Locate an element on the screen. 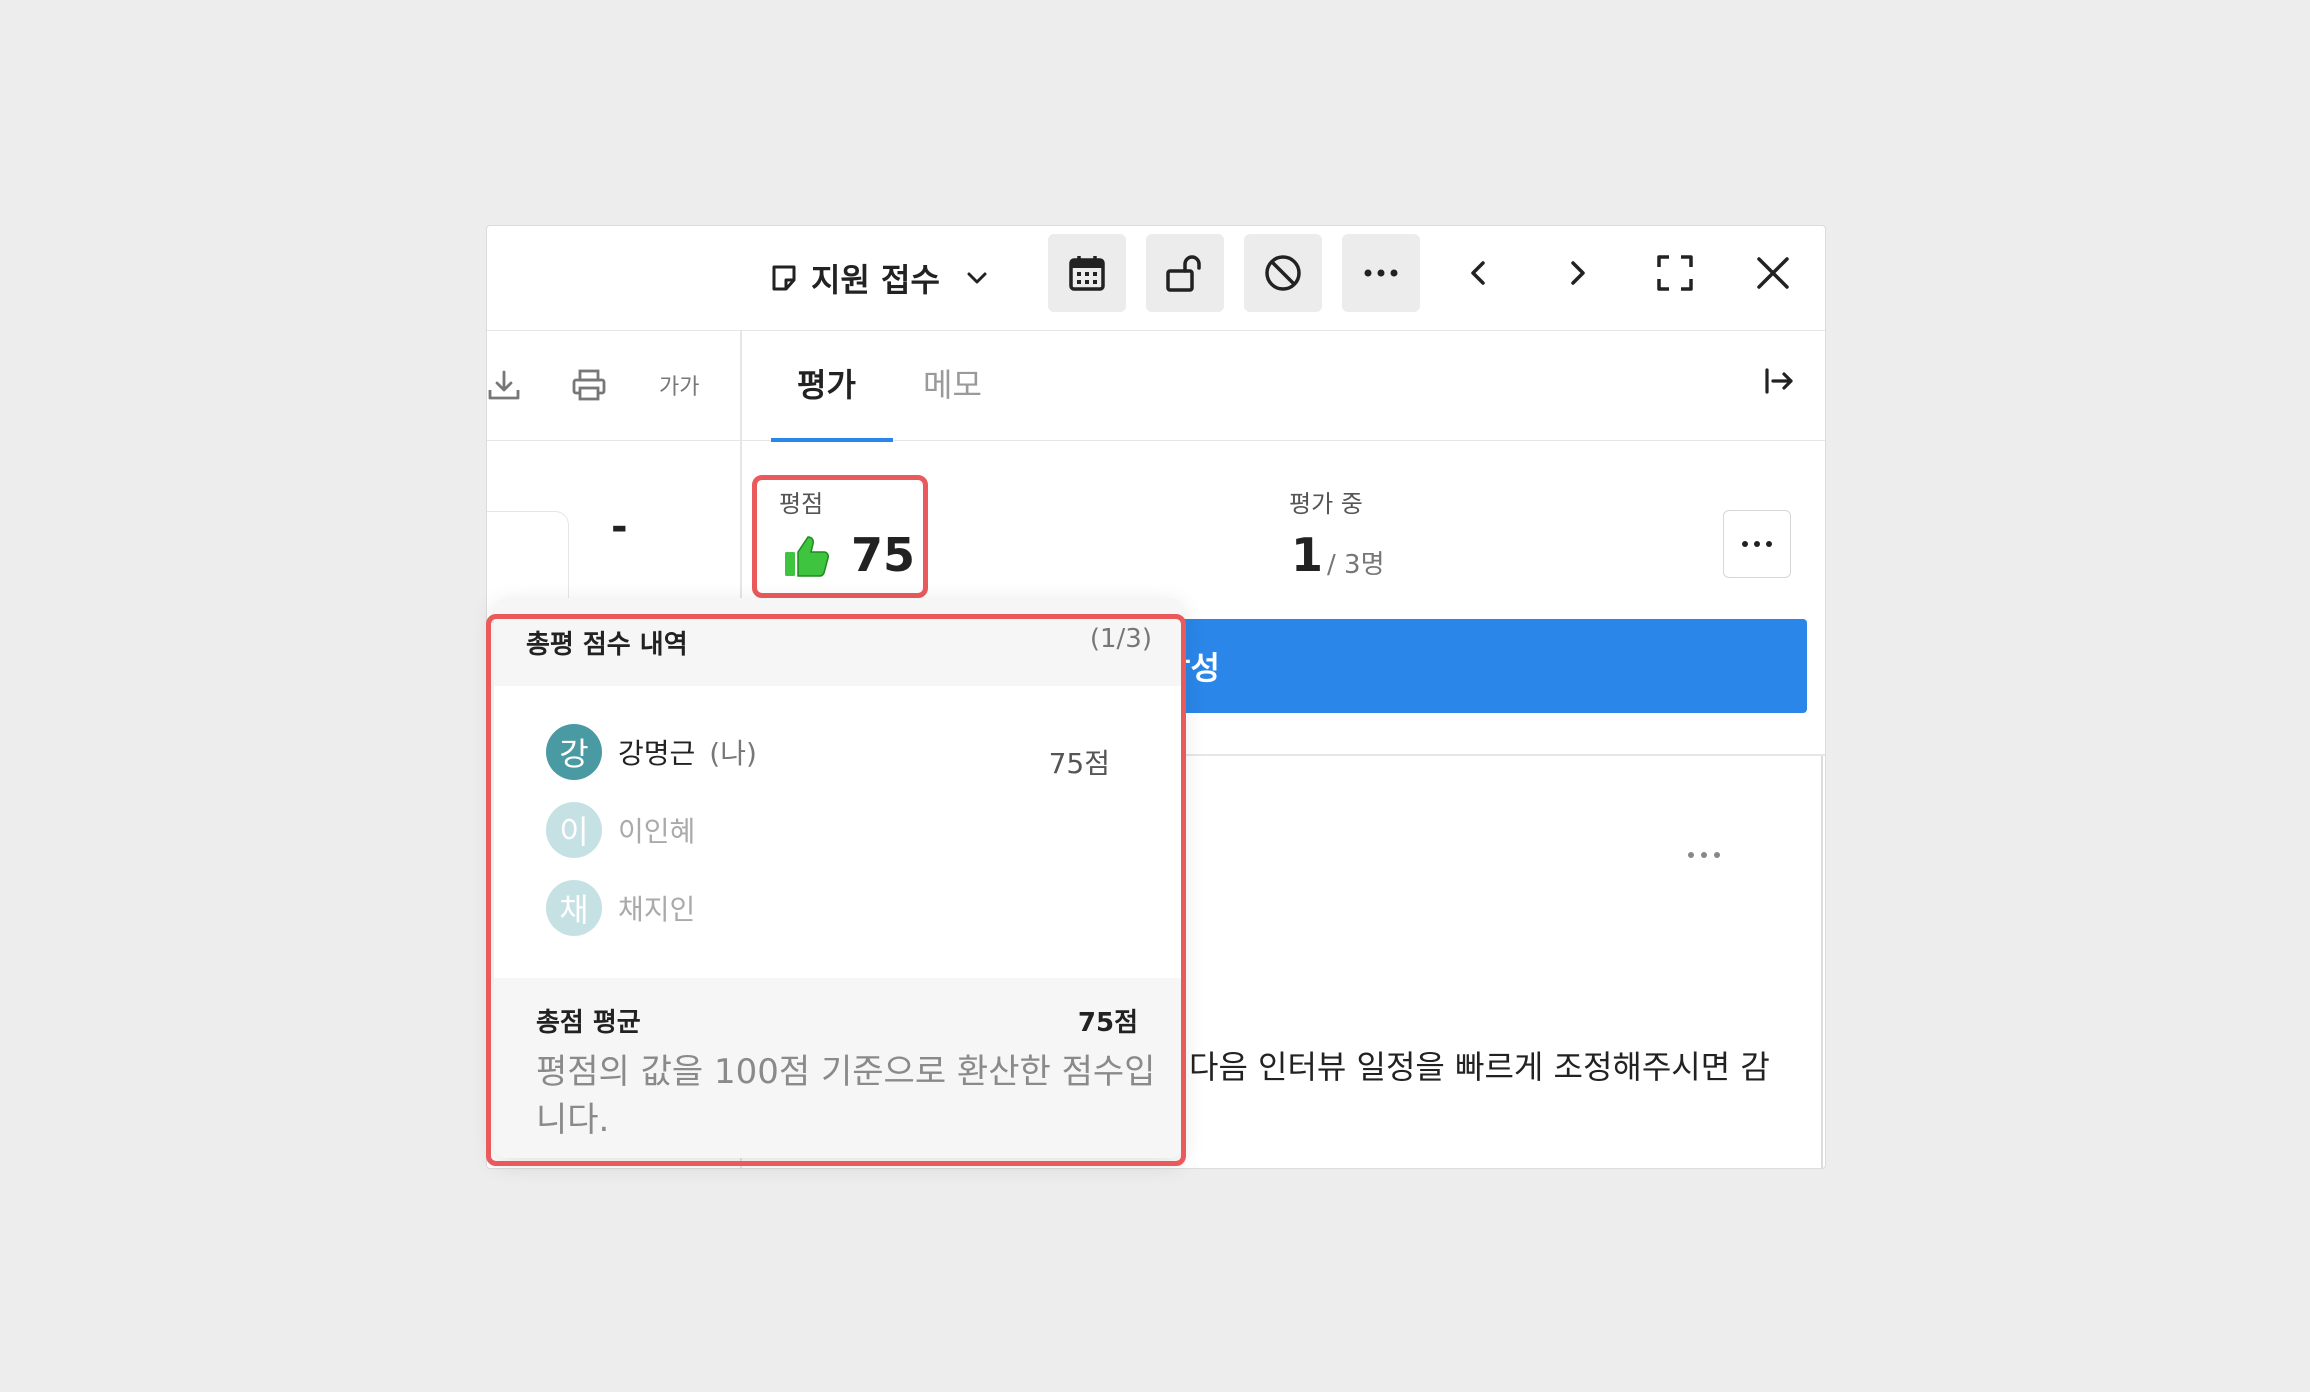 The image size is (2310, 1392). print-button is located at coordinates (589, 385).